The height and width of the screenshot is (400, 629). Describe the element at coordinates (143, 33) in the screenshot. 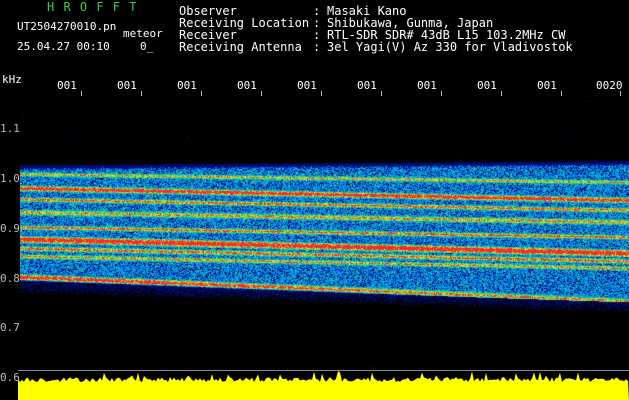

I see `meteor-label: meteor` at that location.